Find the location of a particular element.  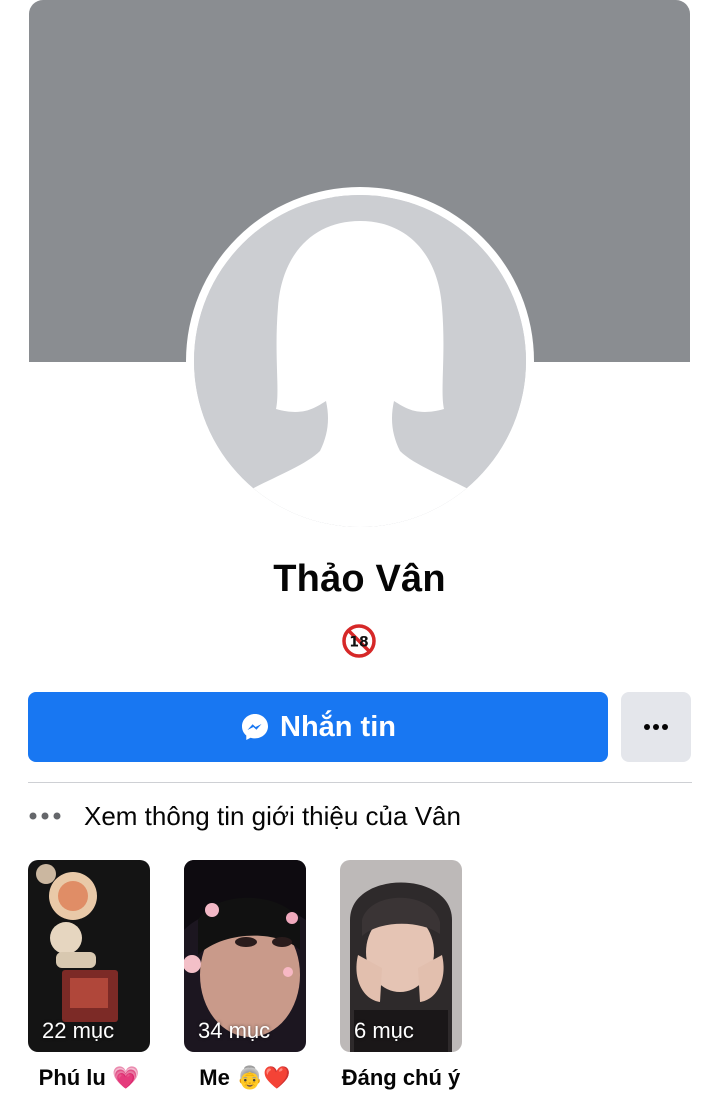

highlight-count: 6 mục is located at coordinates (384, 1030).